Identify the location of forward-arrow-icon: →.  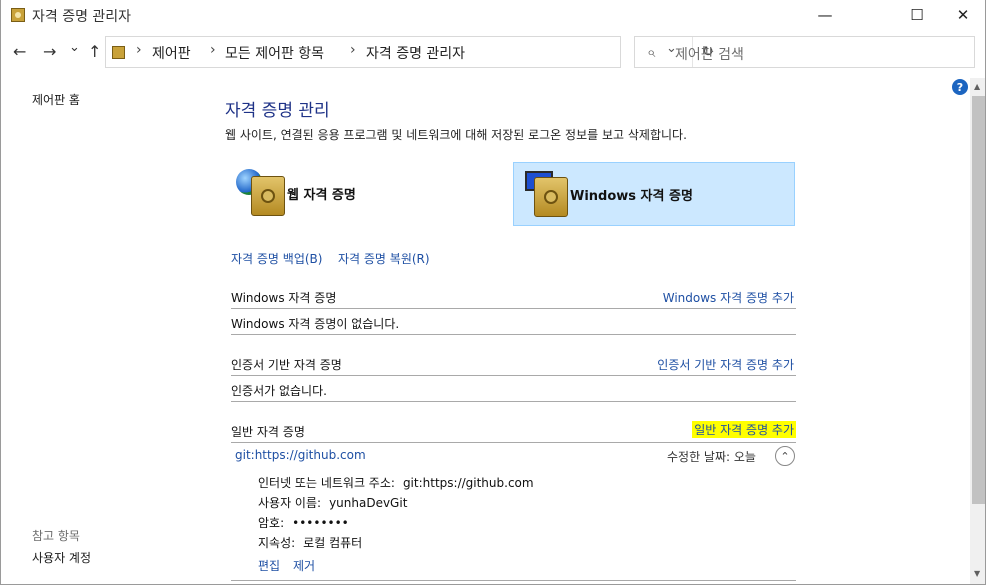
(49, 51).